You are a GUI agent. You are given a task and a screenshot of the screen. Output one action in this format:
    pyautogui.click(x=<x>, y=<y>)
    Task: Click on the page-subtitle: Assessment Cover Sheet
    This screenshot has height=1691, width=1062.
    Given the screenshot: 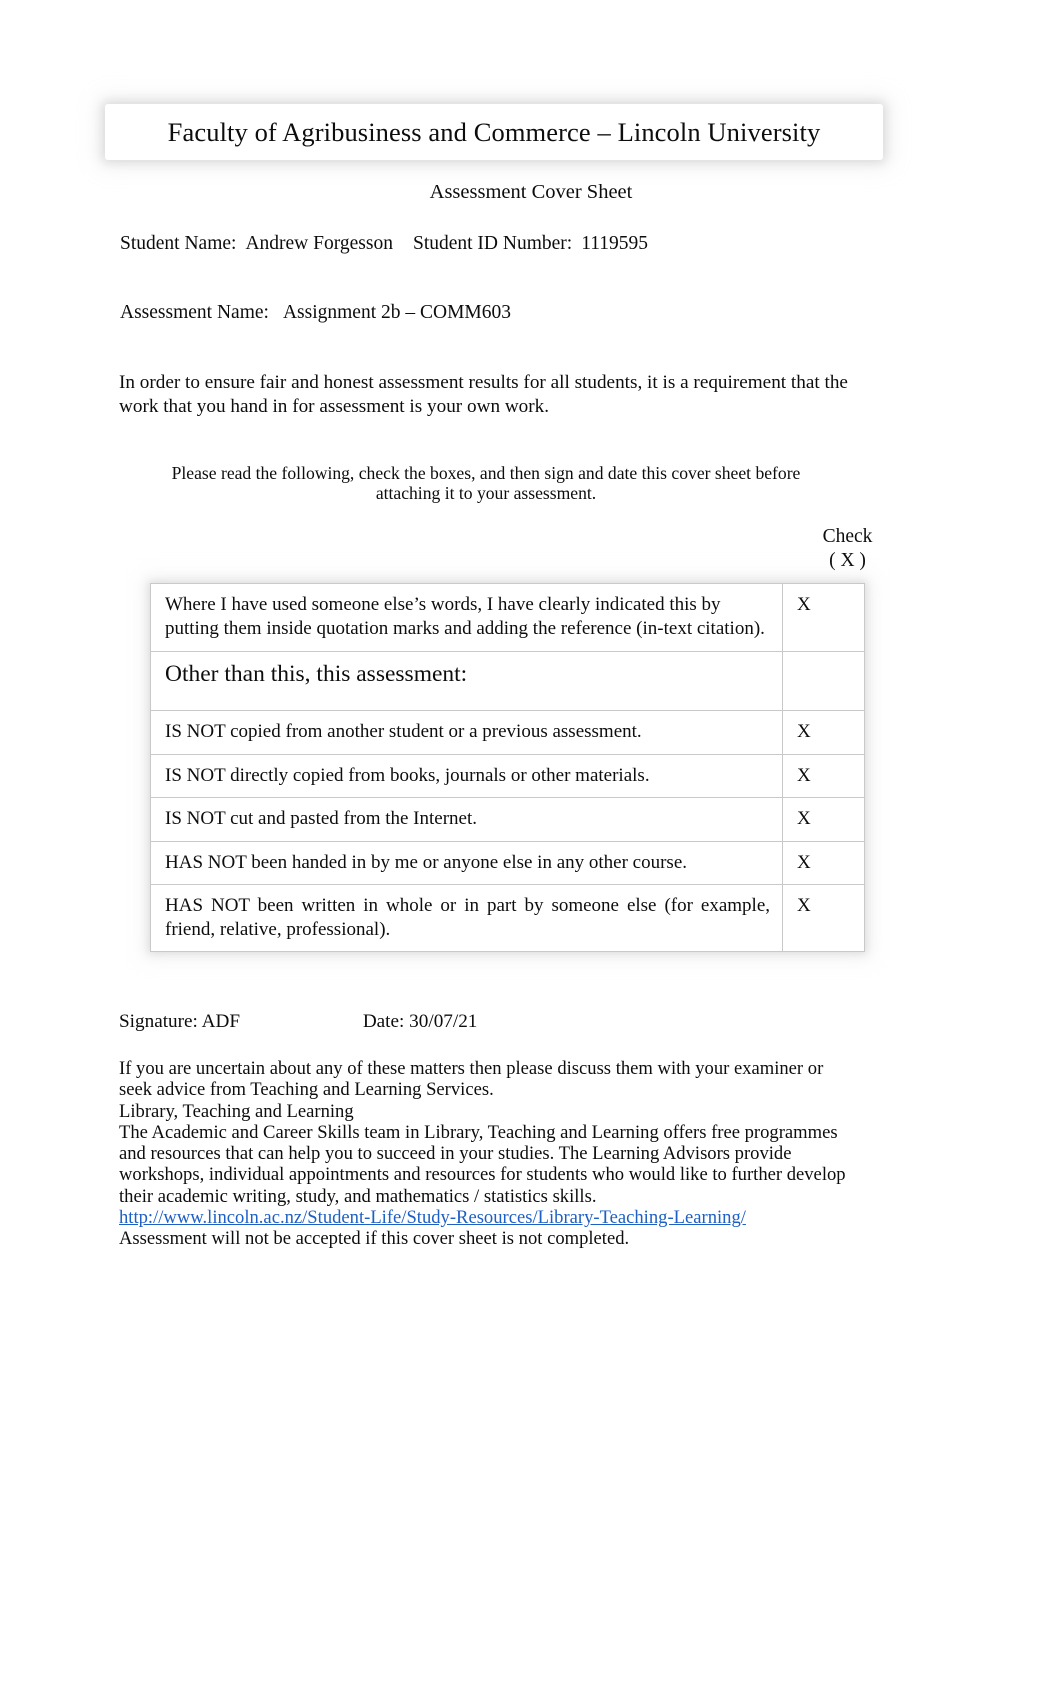 What is the action you would take?
    pyautogui.click(x=531, y=192)
    